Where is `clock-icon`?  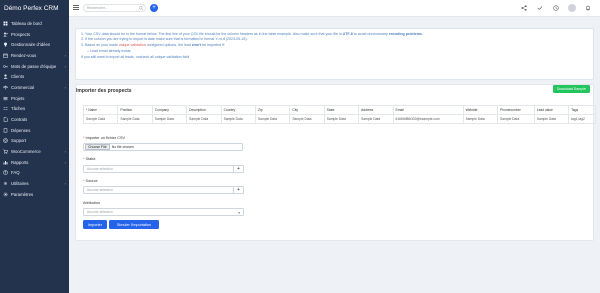
clock-icon is located at coordinates (556, 8).